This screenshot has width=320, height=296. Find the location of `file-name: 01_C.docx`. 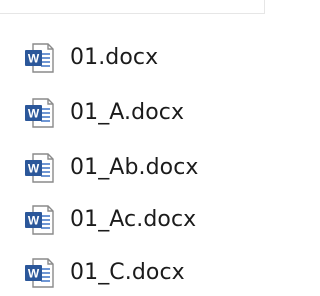

file-name: 01_C.docx is located at coordinates (127, 272).